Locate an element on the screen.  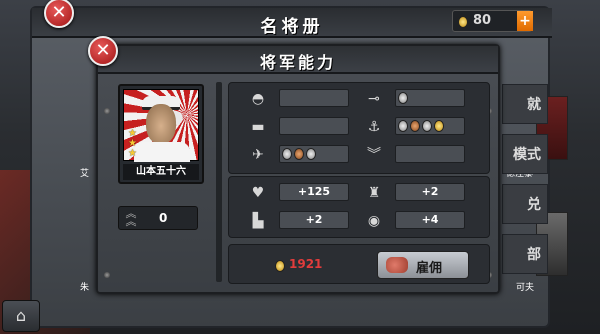
equipment-grid: ◓ ⊸ ▬ ⚓ ✈ ︾ is located at coordinates (359, 128).